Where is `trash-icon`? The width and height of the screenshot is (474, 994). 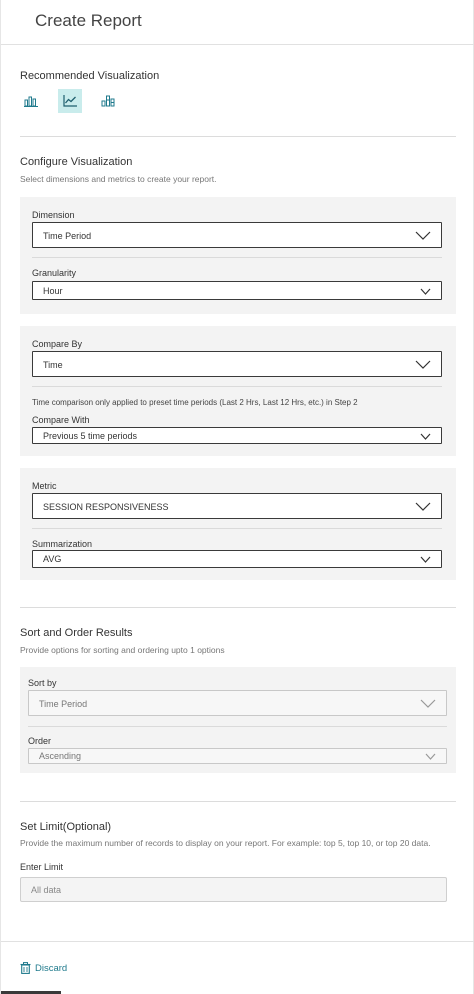 trash-icon is located at coordinates (25, 968).